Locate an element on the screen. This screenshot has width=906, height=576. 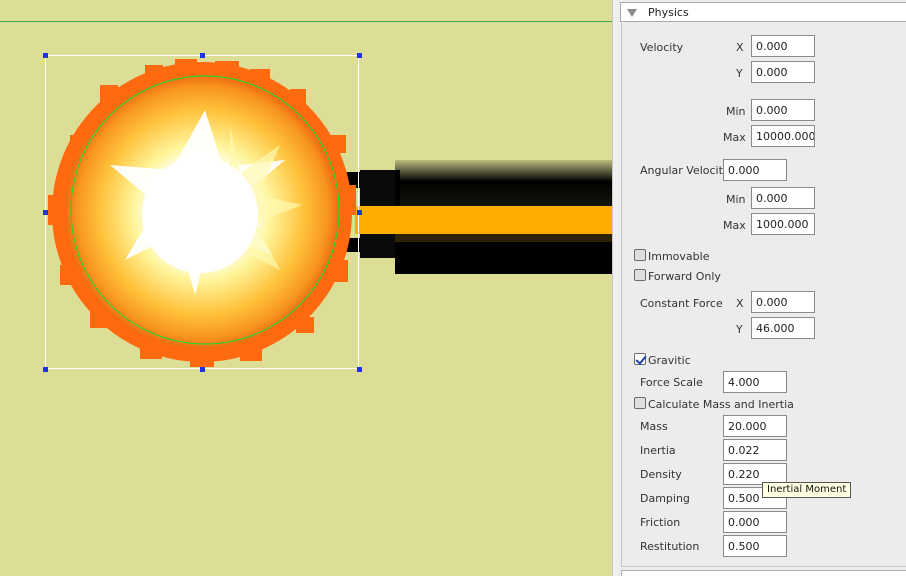
velocity-label: Velocity is located at coordinates (662, 47).